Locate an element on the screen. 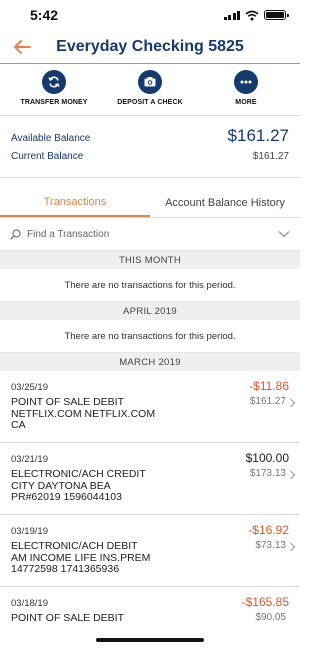  page-header: Everyday Checking 5825 is located at coordinates (150, 47).